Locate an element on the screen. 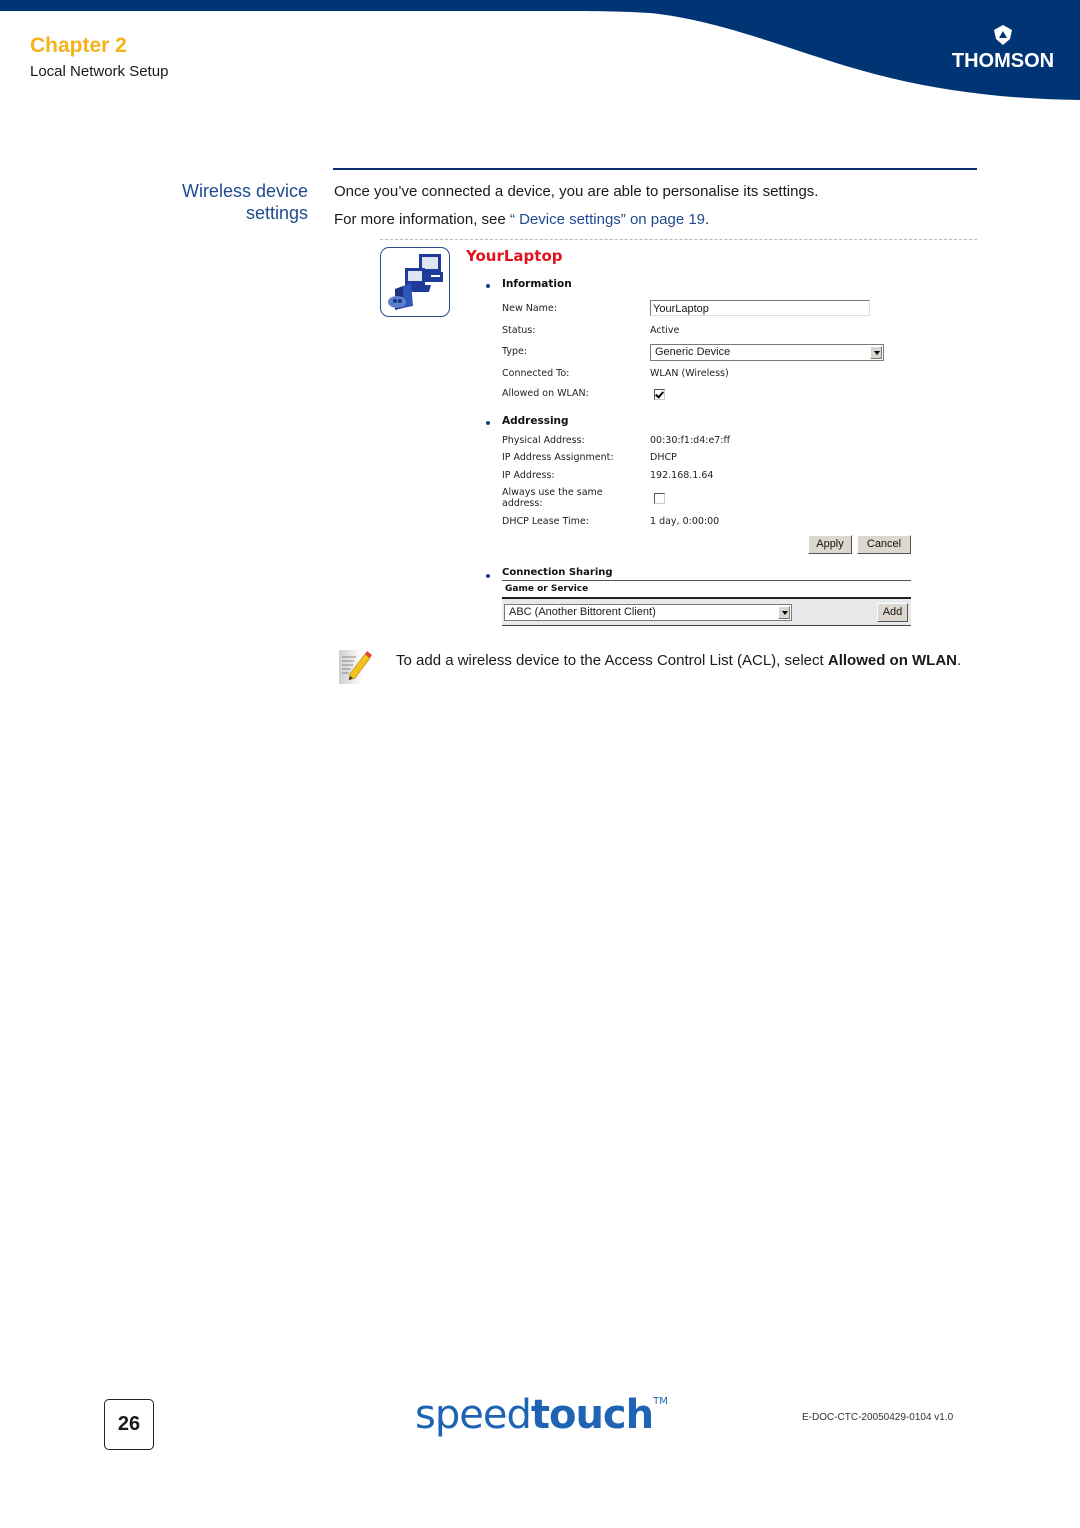  game-or-service-select-value: ABC (Another Bittorent Client) is located at coordinates (582, 612).